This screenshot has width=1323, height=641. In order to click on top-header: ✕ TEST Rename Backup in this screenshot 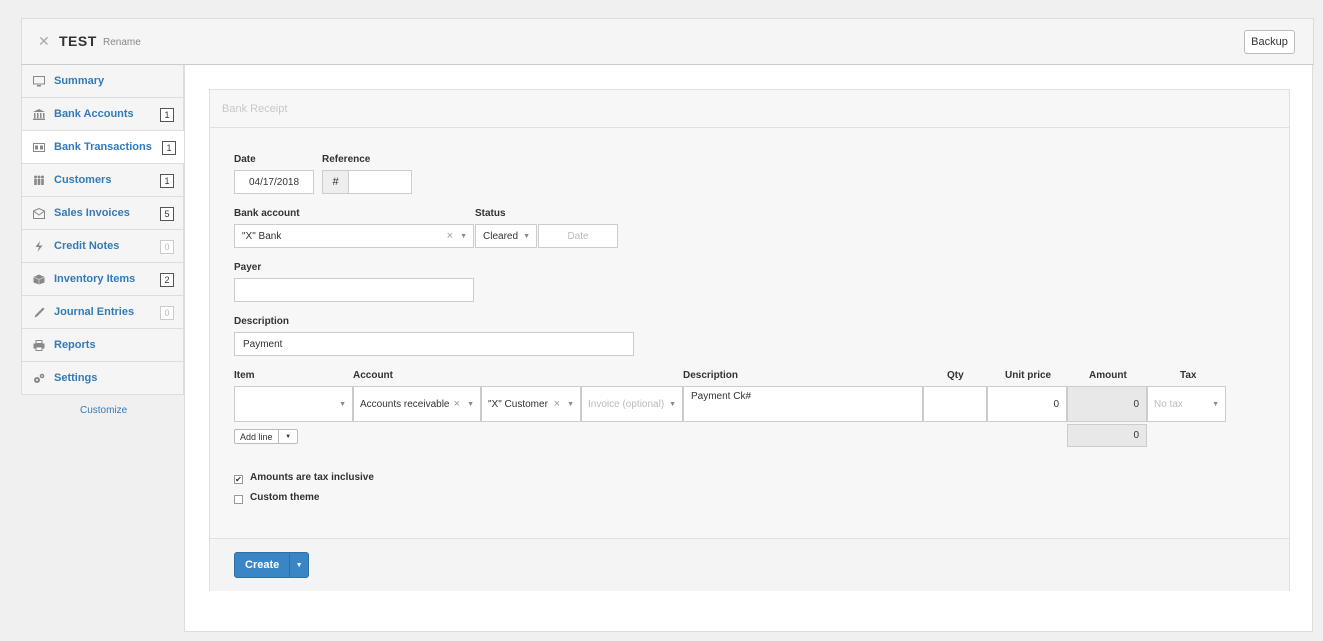, I will do `click(667, 41)`.